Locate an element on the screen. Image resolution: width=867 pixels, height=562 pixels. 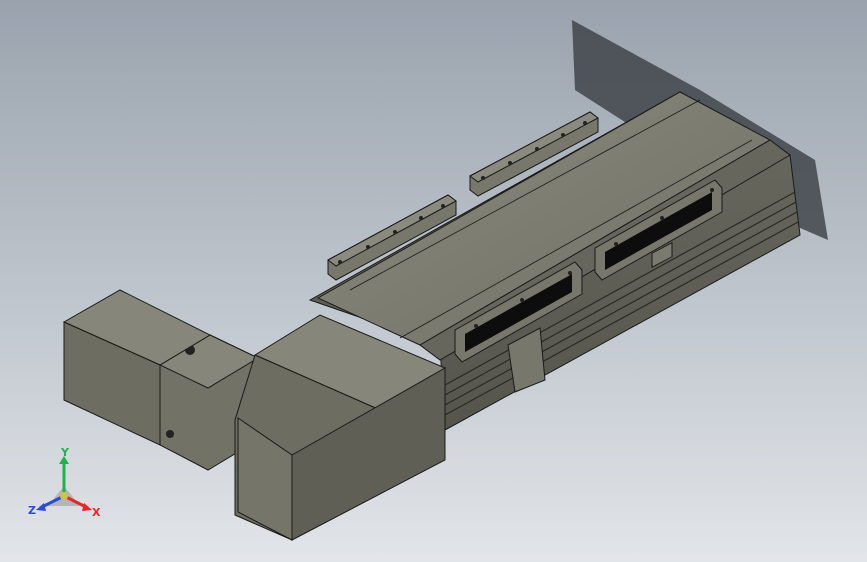
x-axis-label: X is located at coordinates (96, 512).